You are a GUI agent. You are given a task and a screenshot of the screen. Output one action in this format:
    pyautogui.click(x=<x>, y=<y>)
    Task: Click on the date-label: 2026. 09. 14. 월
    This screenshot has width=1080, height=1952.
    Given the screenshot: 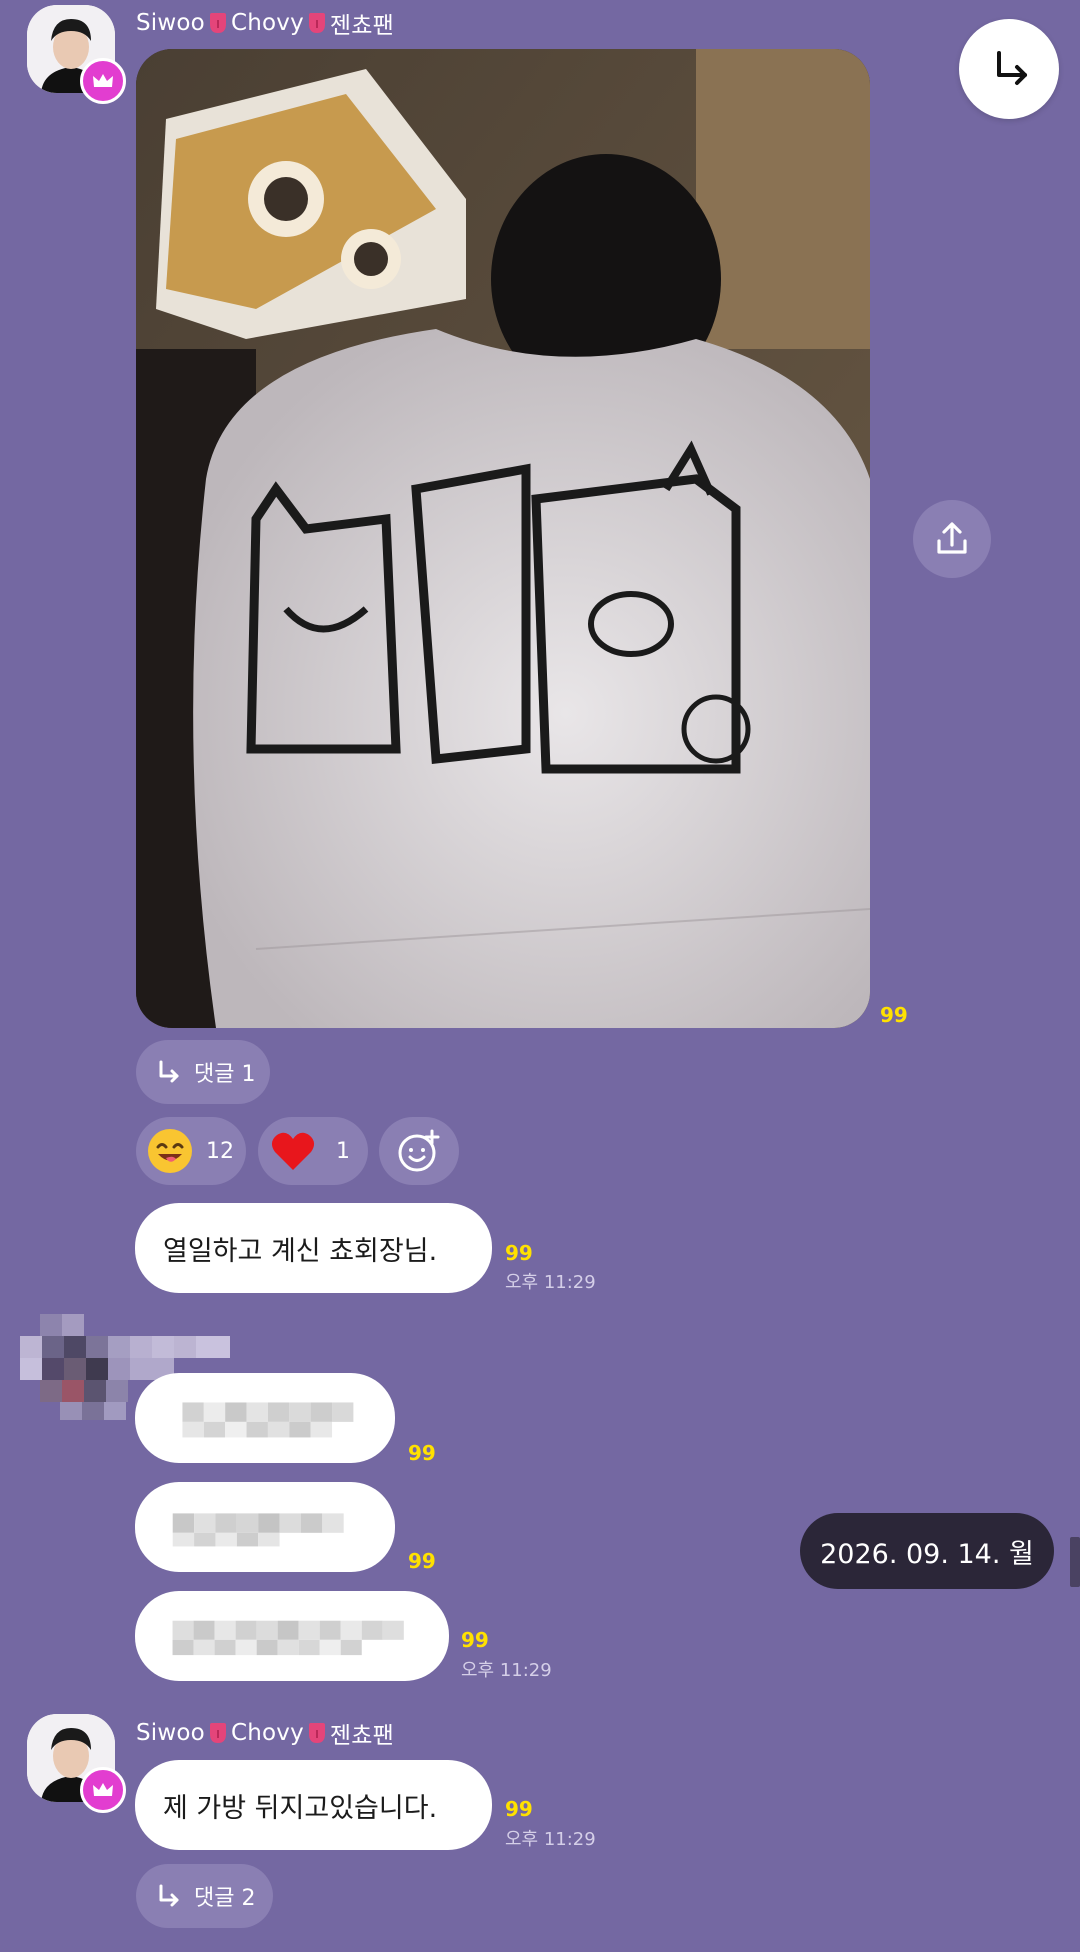 What is the action you would take?
    pyautogui.click(x=927, y=1554)
    